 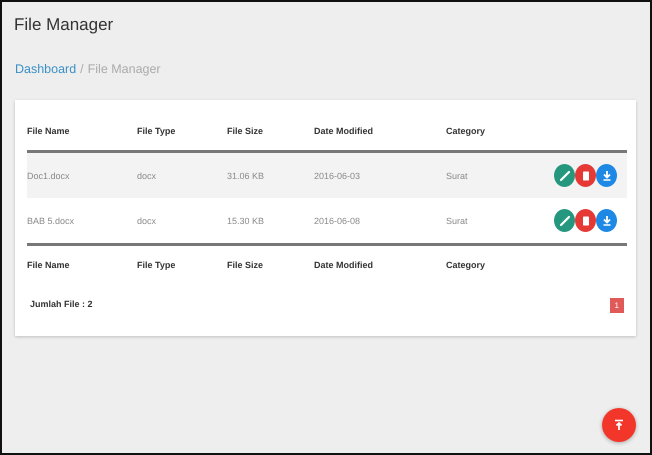 I want to click on upload-icon, so click(x=619, y=425).